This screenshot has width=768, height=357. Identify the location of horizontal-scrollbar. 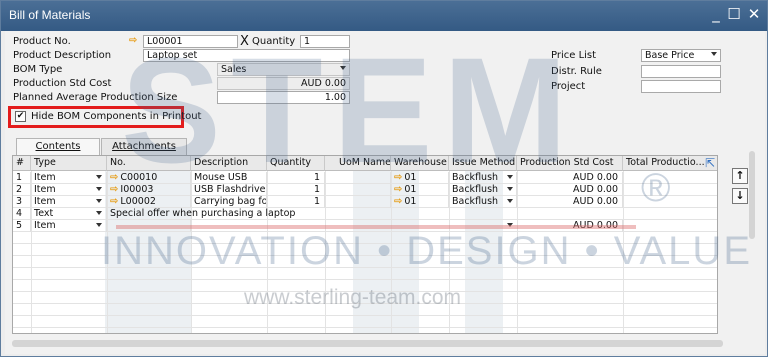
(367, 343).